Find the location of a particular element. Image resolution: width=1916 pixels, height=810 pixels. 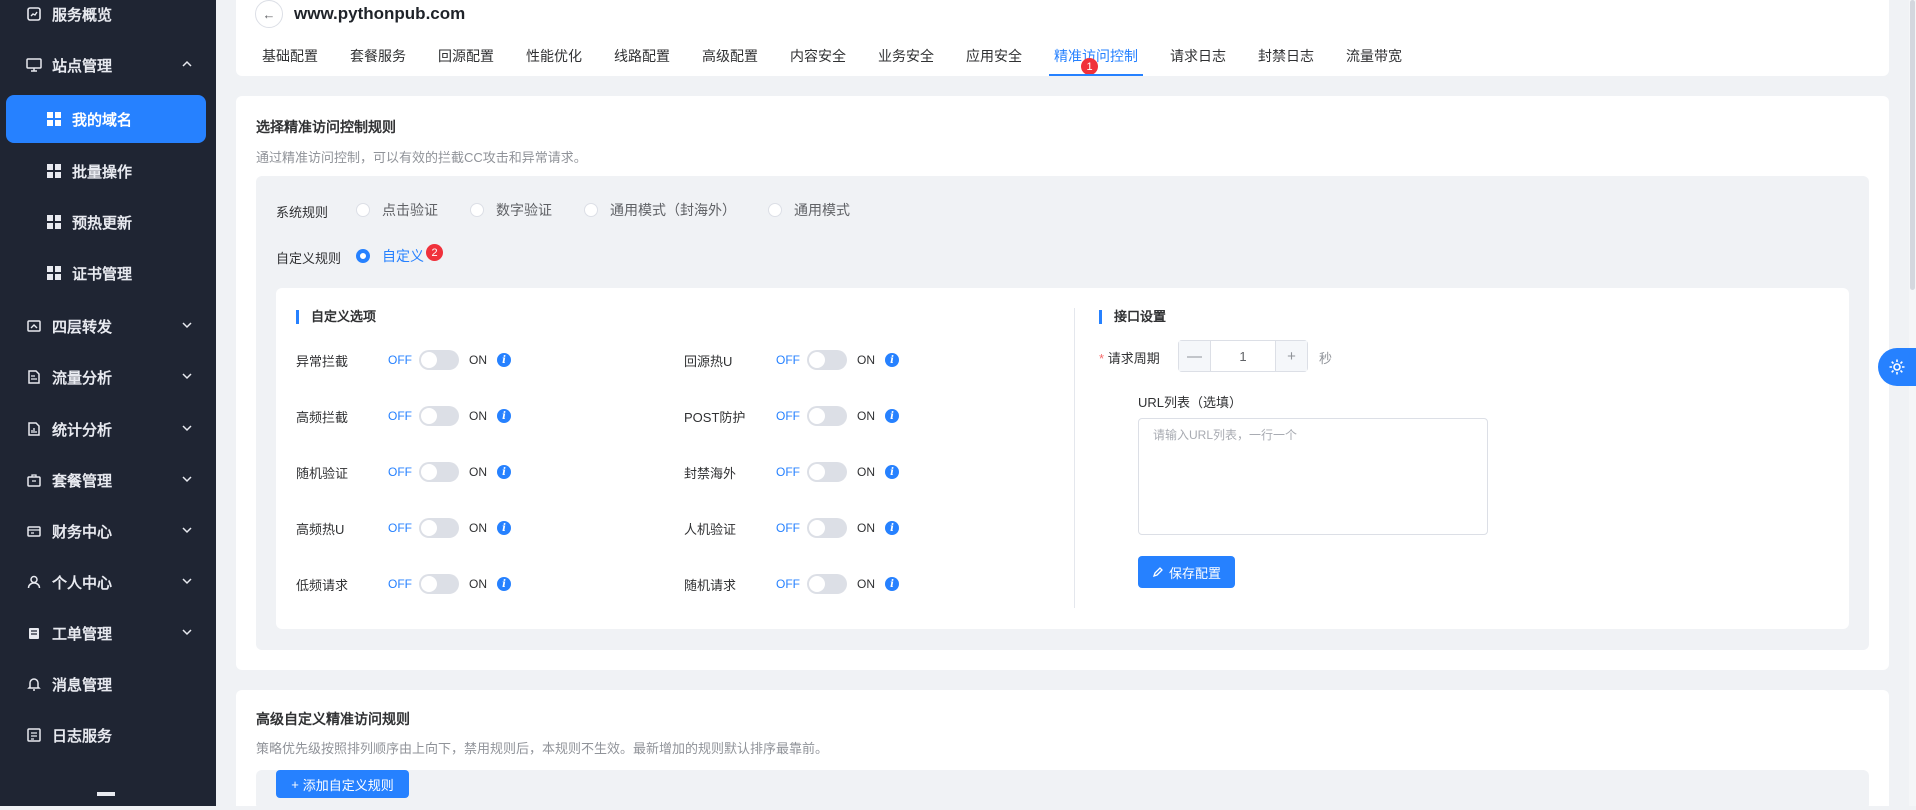

menu-toggle-icon is located at coordinates (106, 794).